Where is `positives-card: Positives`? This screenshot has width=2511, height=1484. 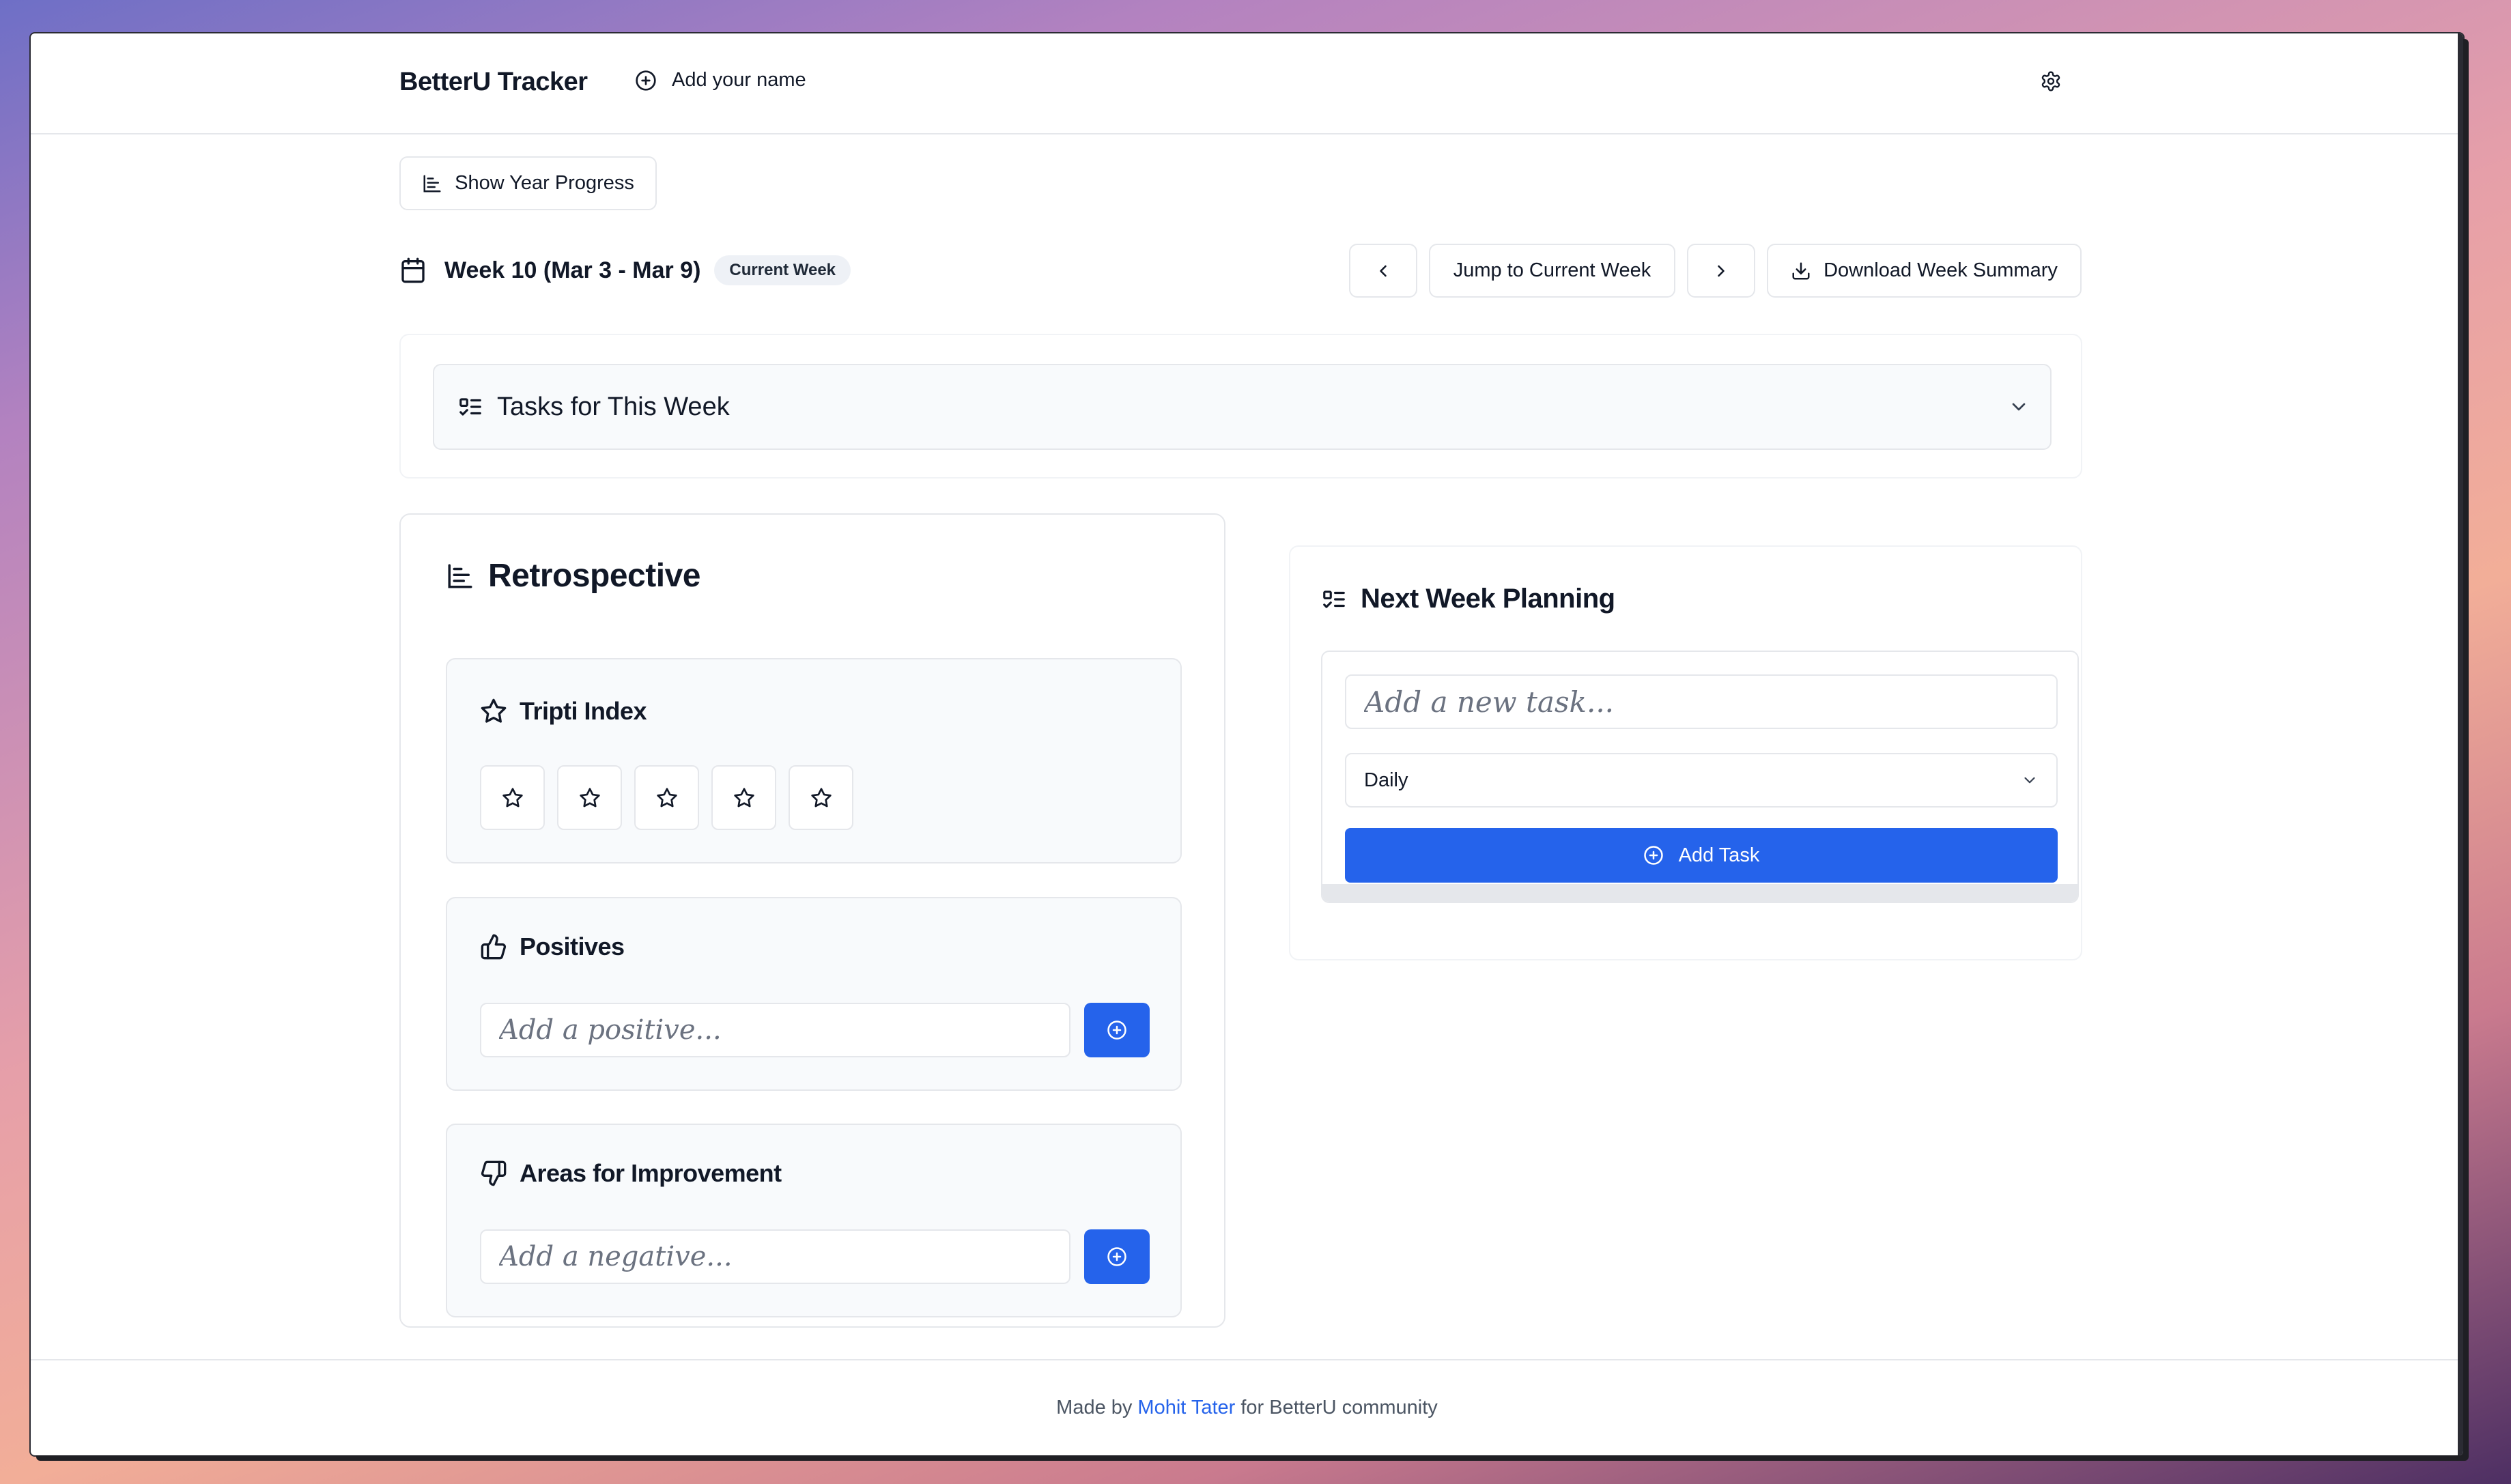
positives-card: Positives is located at coordinates (814, 994).